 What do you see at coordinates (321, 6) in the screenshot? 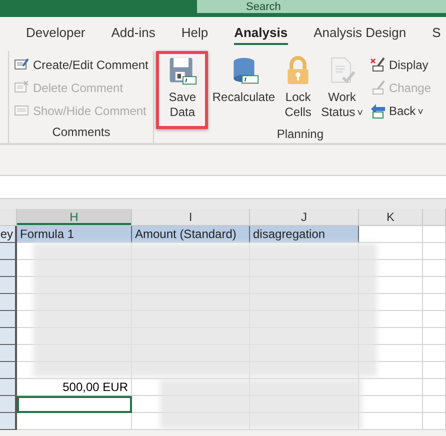
I see `search-field: Search` at bounding box center [321, 6].